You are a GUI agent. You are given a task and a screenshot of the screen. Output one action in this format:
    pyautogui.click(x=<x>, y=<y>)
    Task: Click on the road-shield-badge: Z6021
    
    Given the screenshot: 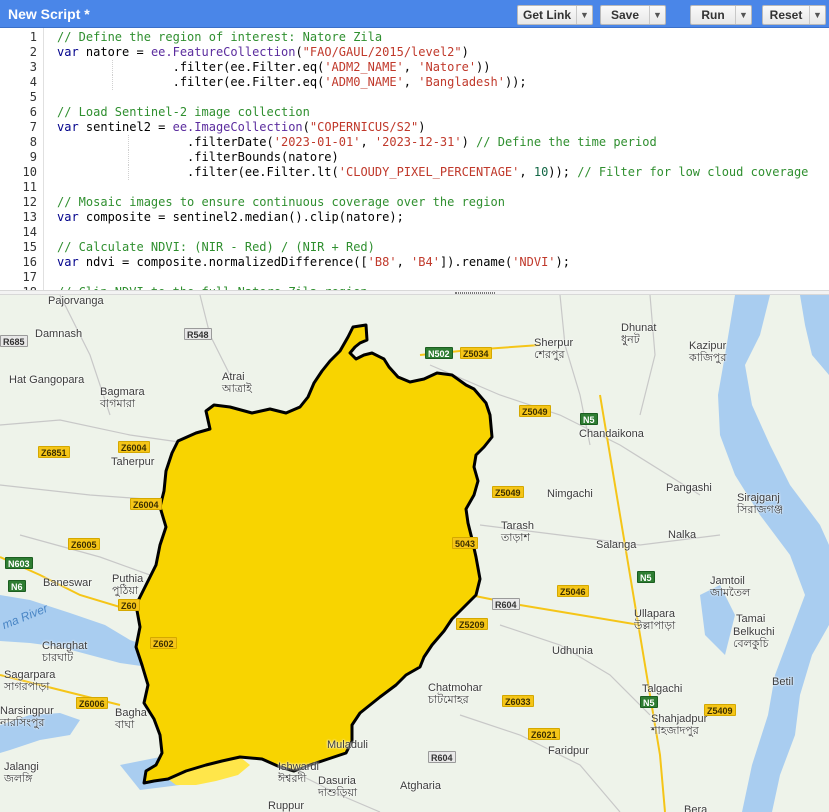 What is the action you would take?
    pyautogui.click(x=544, y=734)
    